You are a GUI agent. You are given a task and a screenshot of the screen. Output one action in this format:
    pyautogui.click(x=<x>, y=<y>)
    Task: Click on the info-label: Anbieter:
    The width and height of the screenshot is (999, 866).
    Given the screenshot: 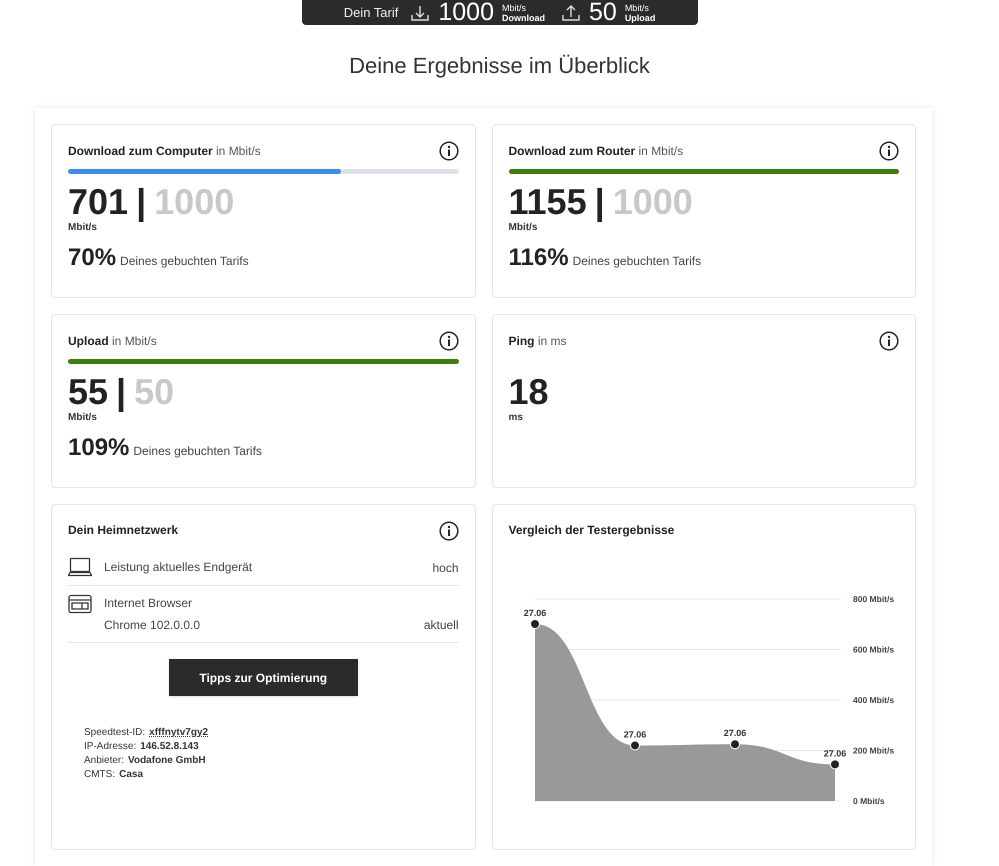 What is the action you would take?
    pyautogui.click(x=104, y=761)
    